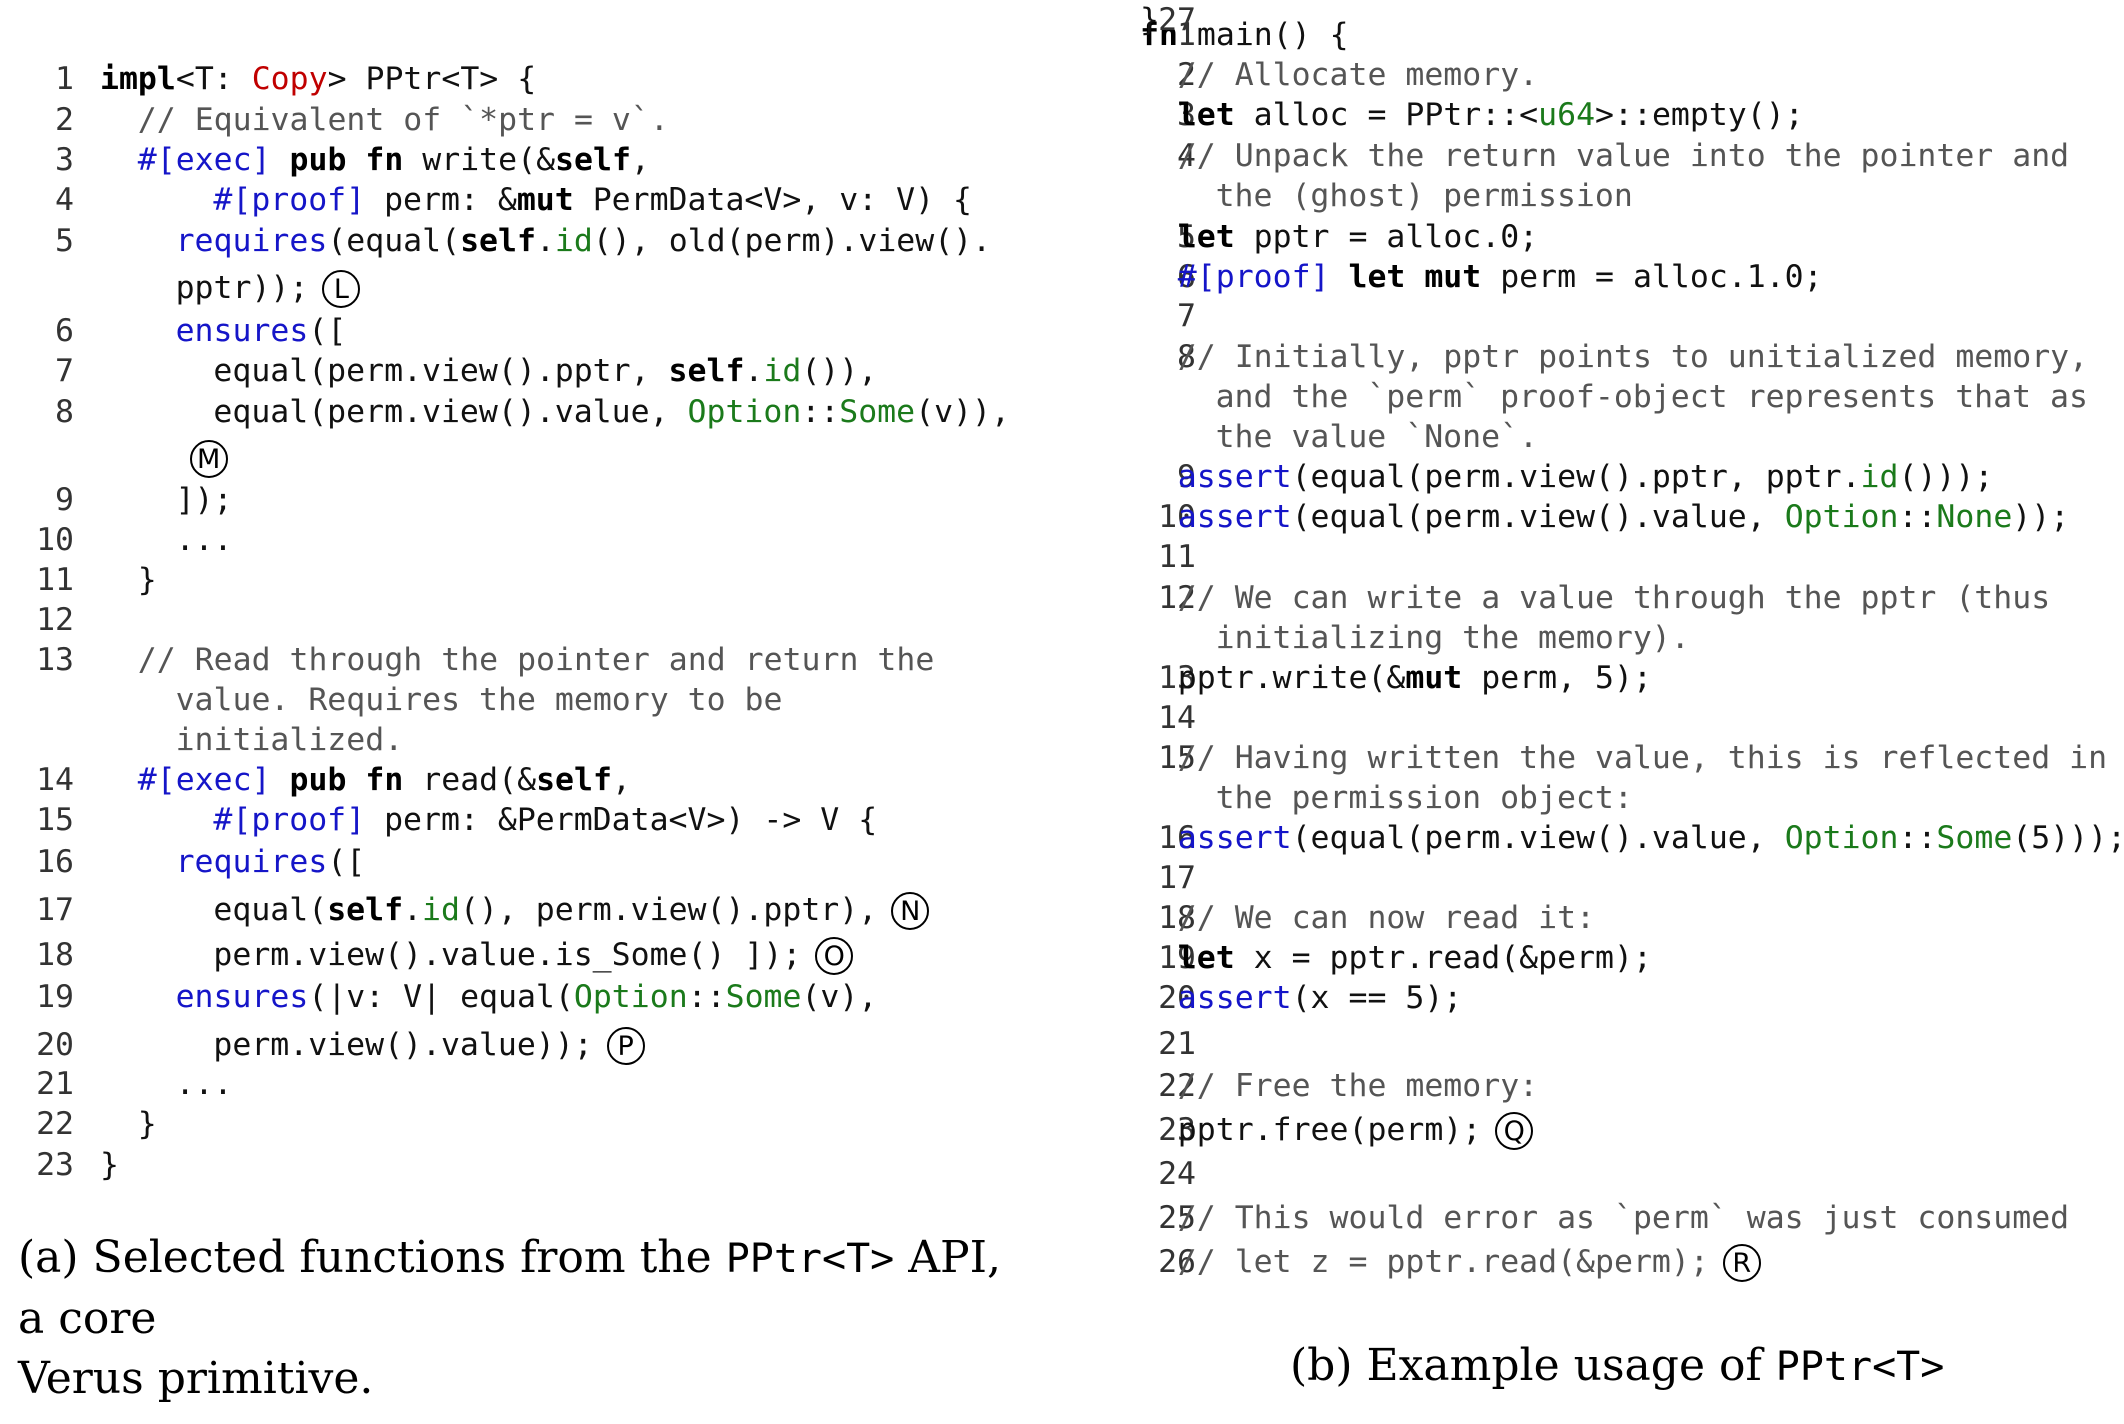 This screenshot has height=1424, width=2124. What do you see at coordinates (1291, 678) in the screenshot?
I see `code-token: pptr.write(&` at bounding box center [1291, 678].